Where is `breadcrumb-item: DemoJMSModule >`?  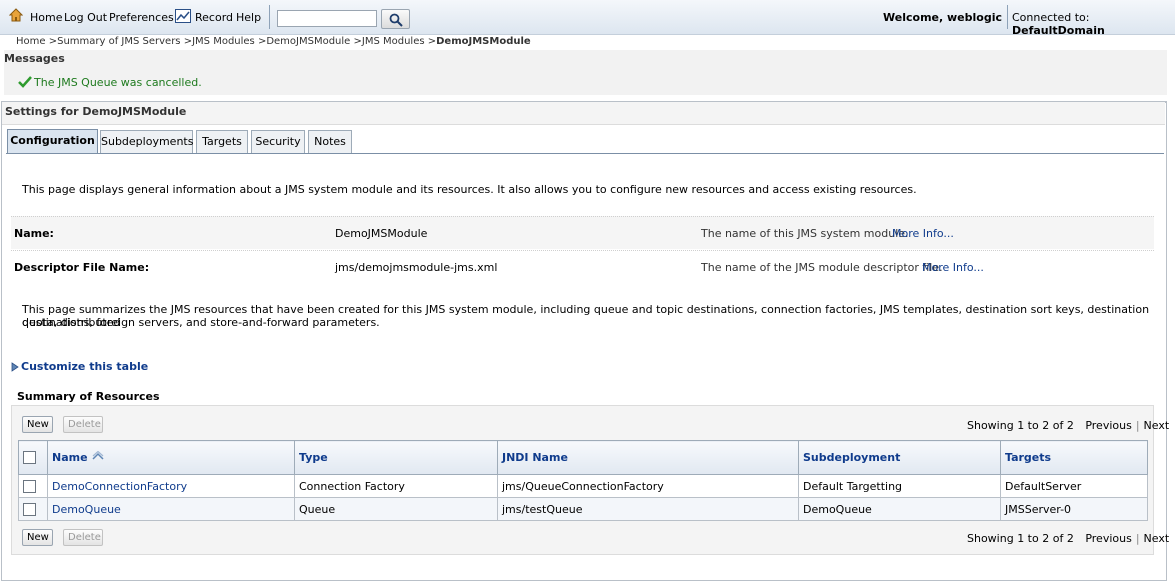
breadcrumb-item: DemoJMSModule > is located at coordinates (314, 41).